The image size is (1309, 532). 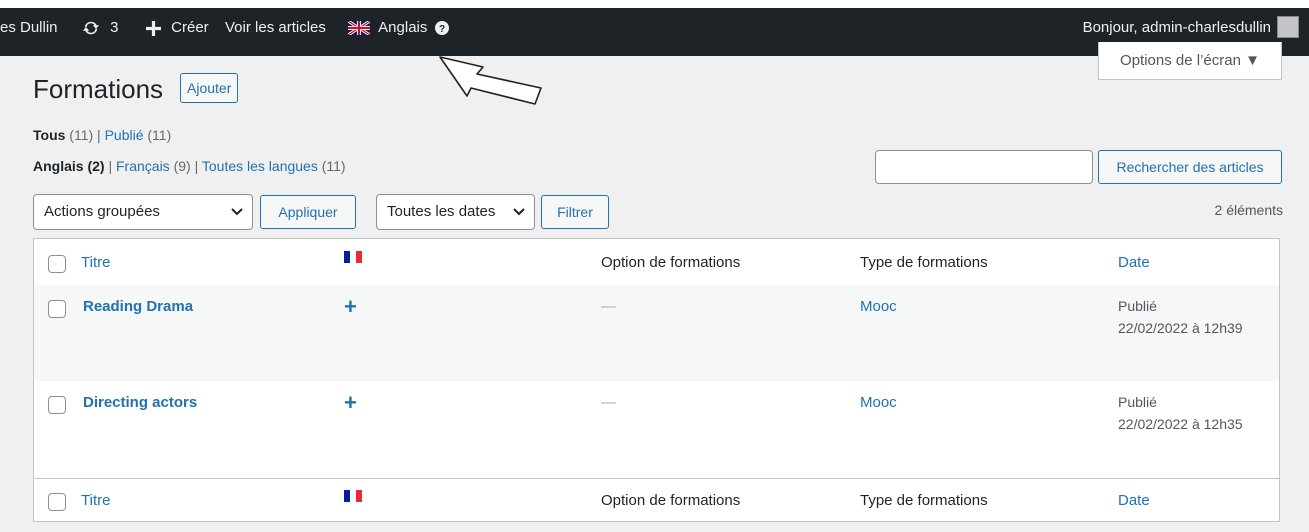 What do you see at coordinates (1134, 262) in the screenshot?
I see `column-date-header: Date` at bounding box center [1134, 262].